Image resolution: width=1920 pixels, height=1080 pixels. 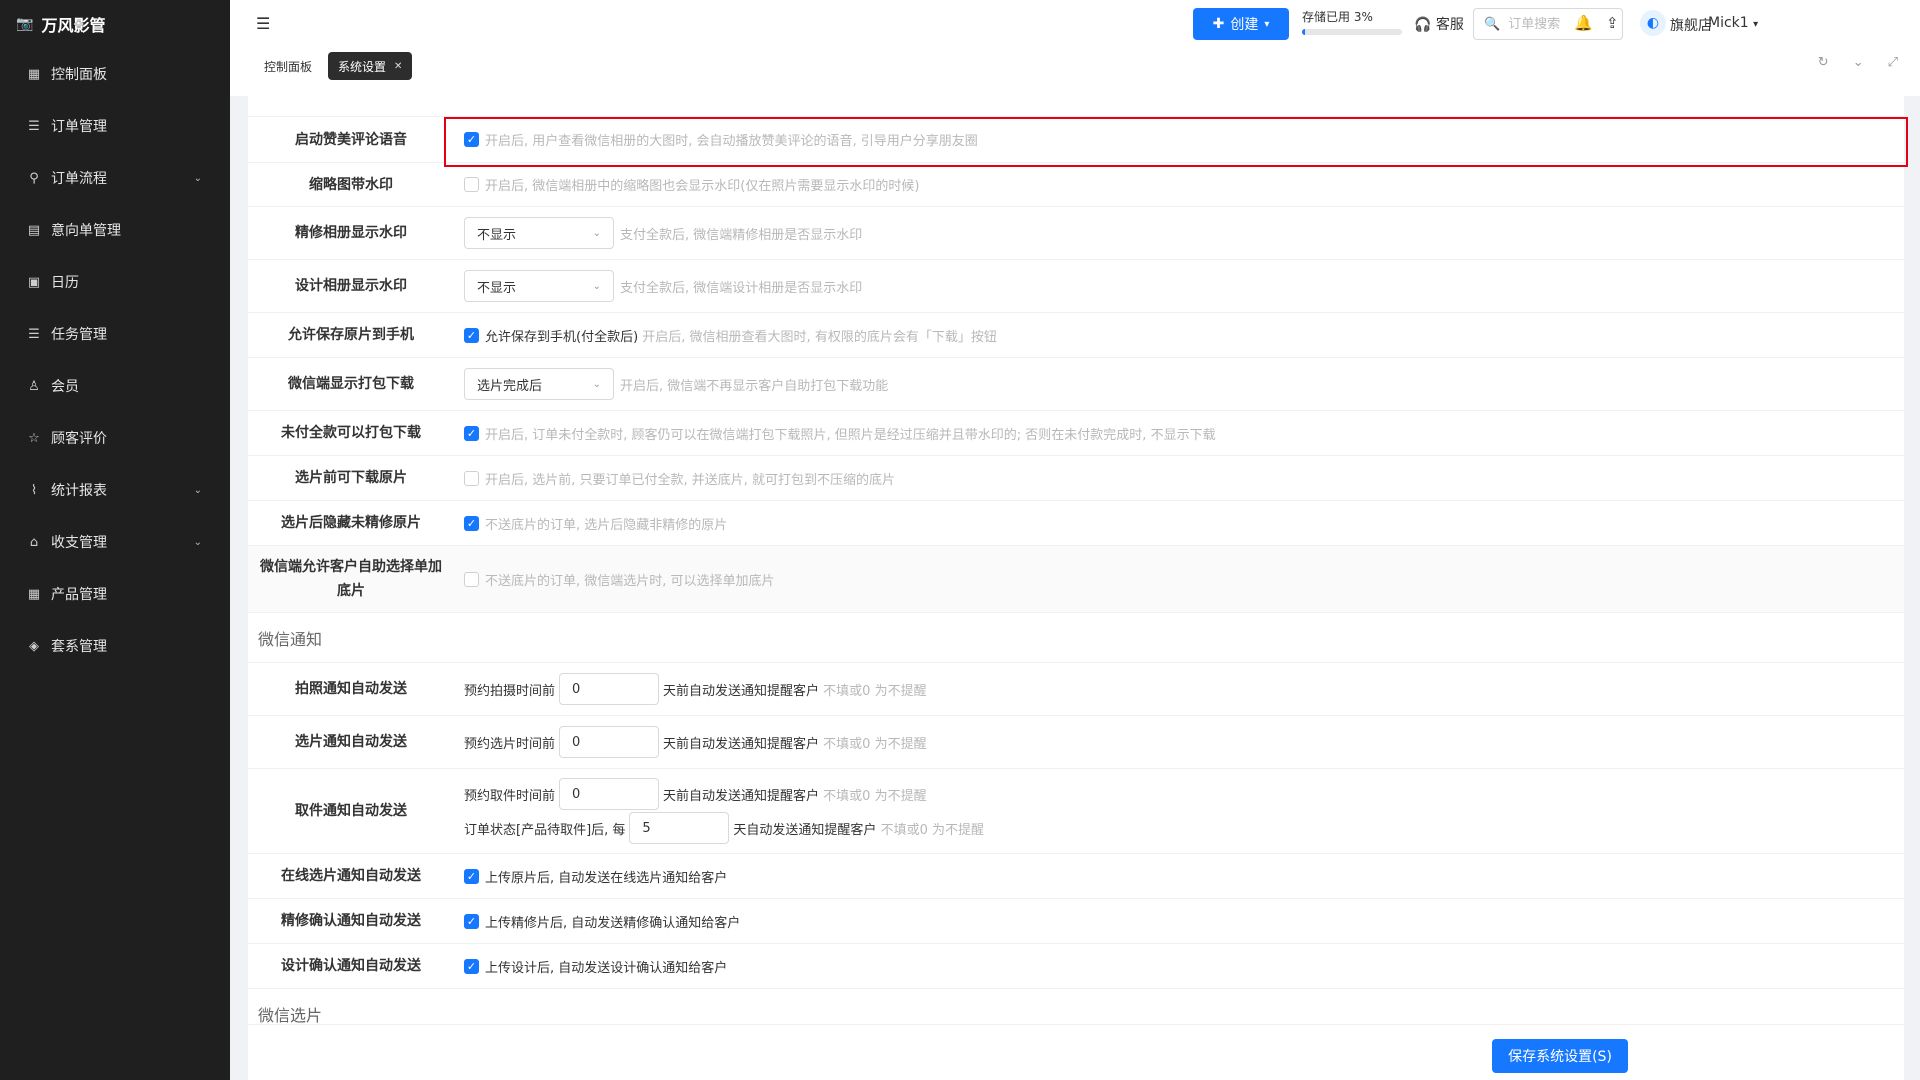 What do you see at coordinates (471, 523) in the screenshot?
I see `hide-unretouched-checkbox: ✓` at bounding box center [471, 523].